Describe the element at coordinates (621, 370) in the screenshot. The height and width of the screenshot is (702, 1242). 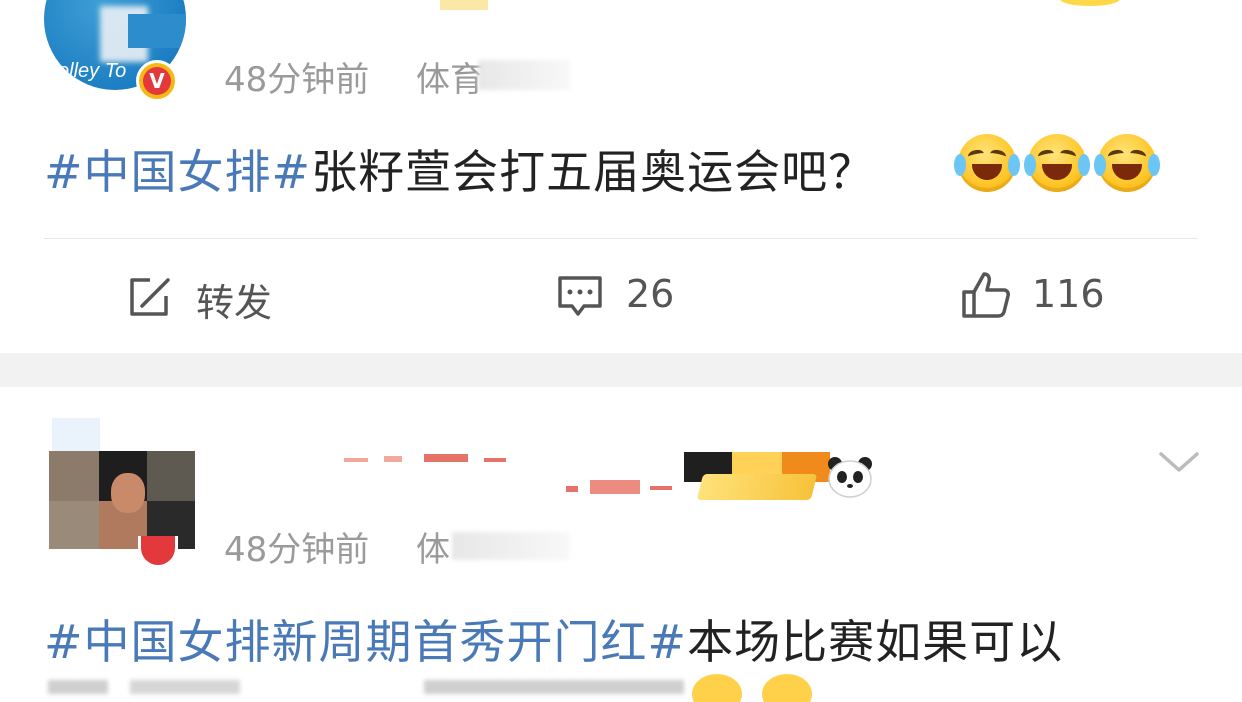
I see `section-divider` at that location.